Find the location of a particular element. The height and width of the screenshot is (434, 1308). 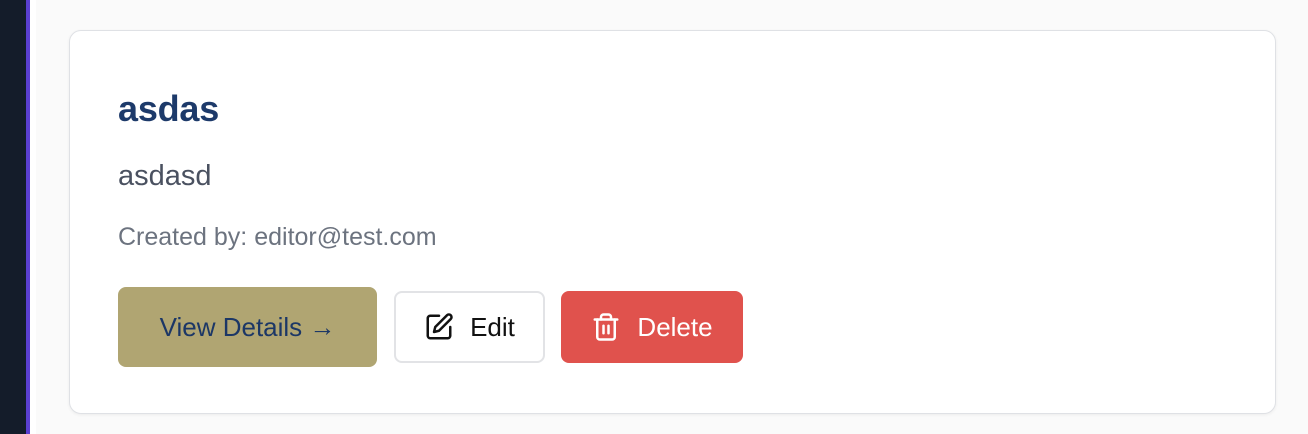

created-by-text: Created by: editor@test.com is located at coordinates (277, 237).